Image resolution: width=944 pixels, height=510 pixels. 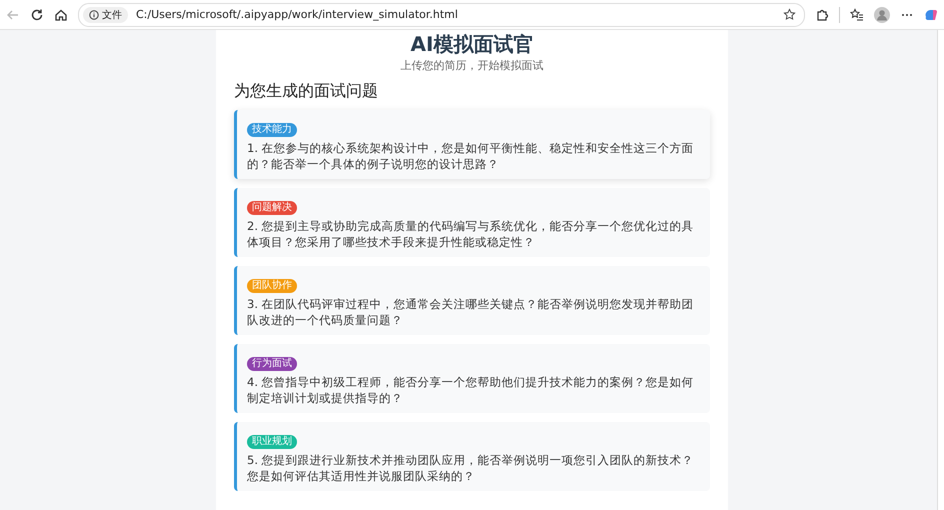 I want to click on category-tag: 职业规划, so click(x=272, y=442).